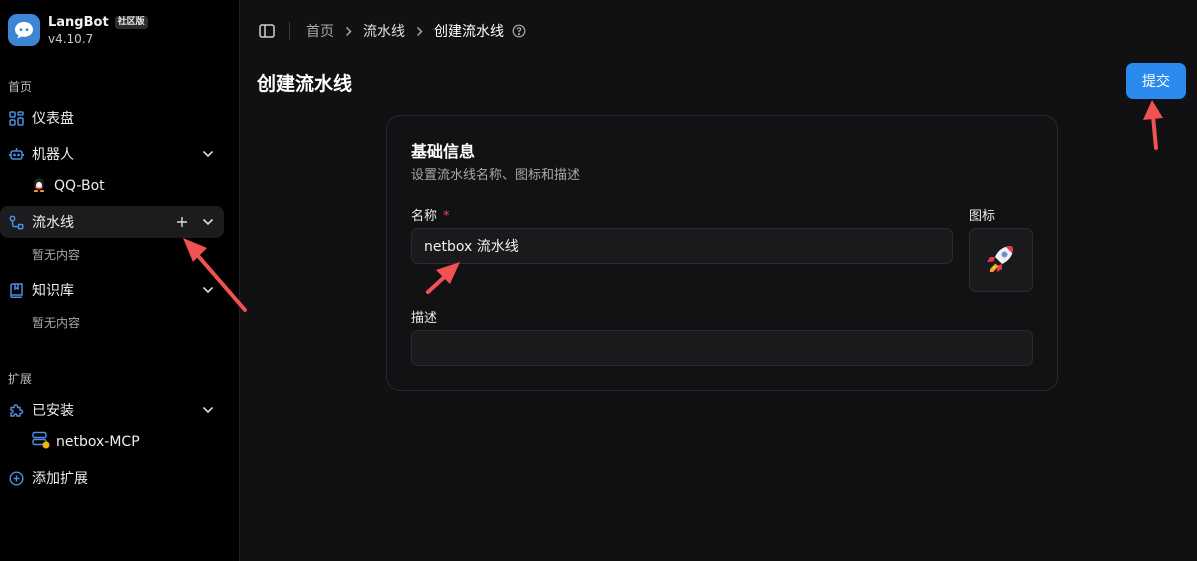  Describe the element at coordinates (79, 186) in the screenshot. I see `sidebar-subitem-label: QQ-Bot` at that location.